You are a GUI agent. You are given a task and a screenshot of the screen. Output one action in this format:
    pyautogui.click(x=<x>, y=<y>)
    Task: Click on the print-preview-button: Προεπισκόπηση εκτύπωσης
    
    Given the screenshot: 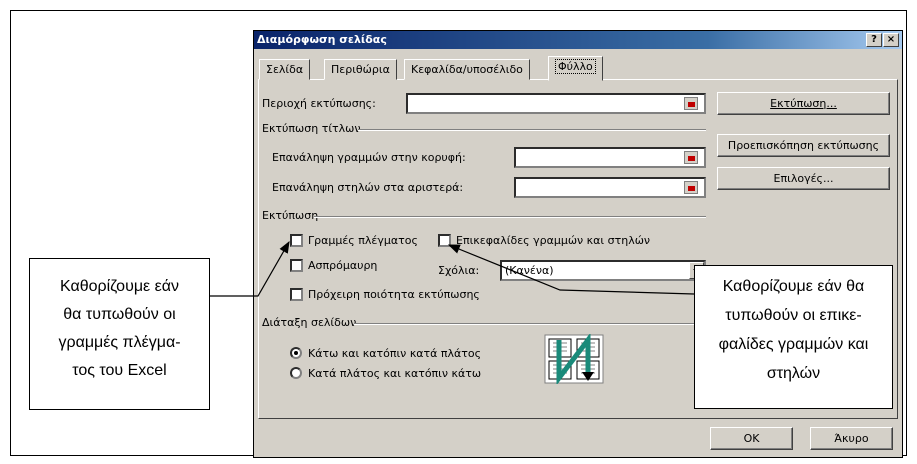 What is the action you would take?
    pyautogui.click(x=803, y=145)
    